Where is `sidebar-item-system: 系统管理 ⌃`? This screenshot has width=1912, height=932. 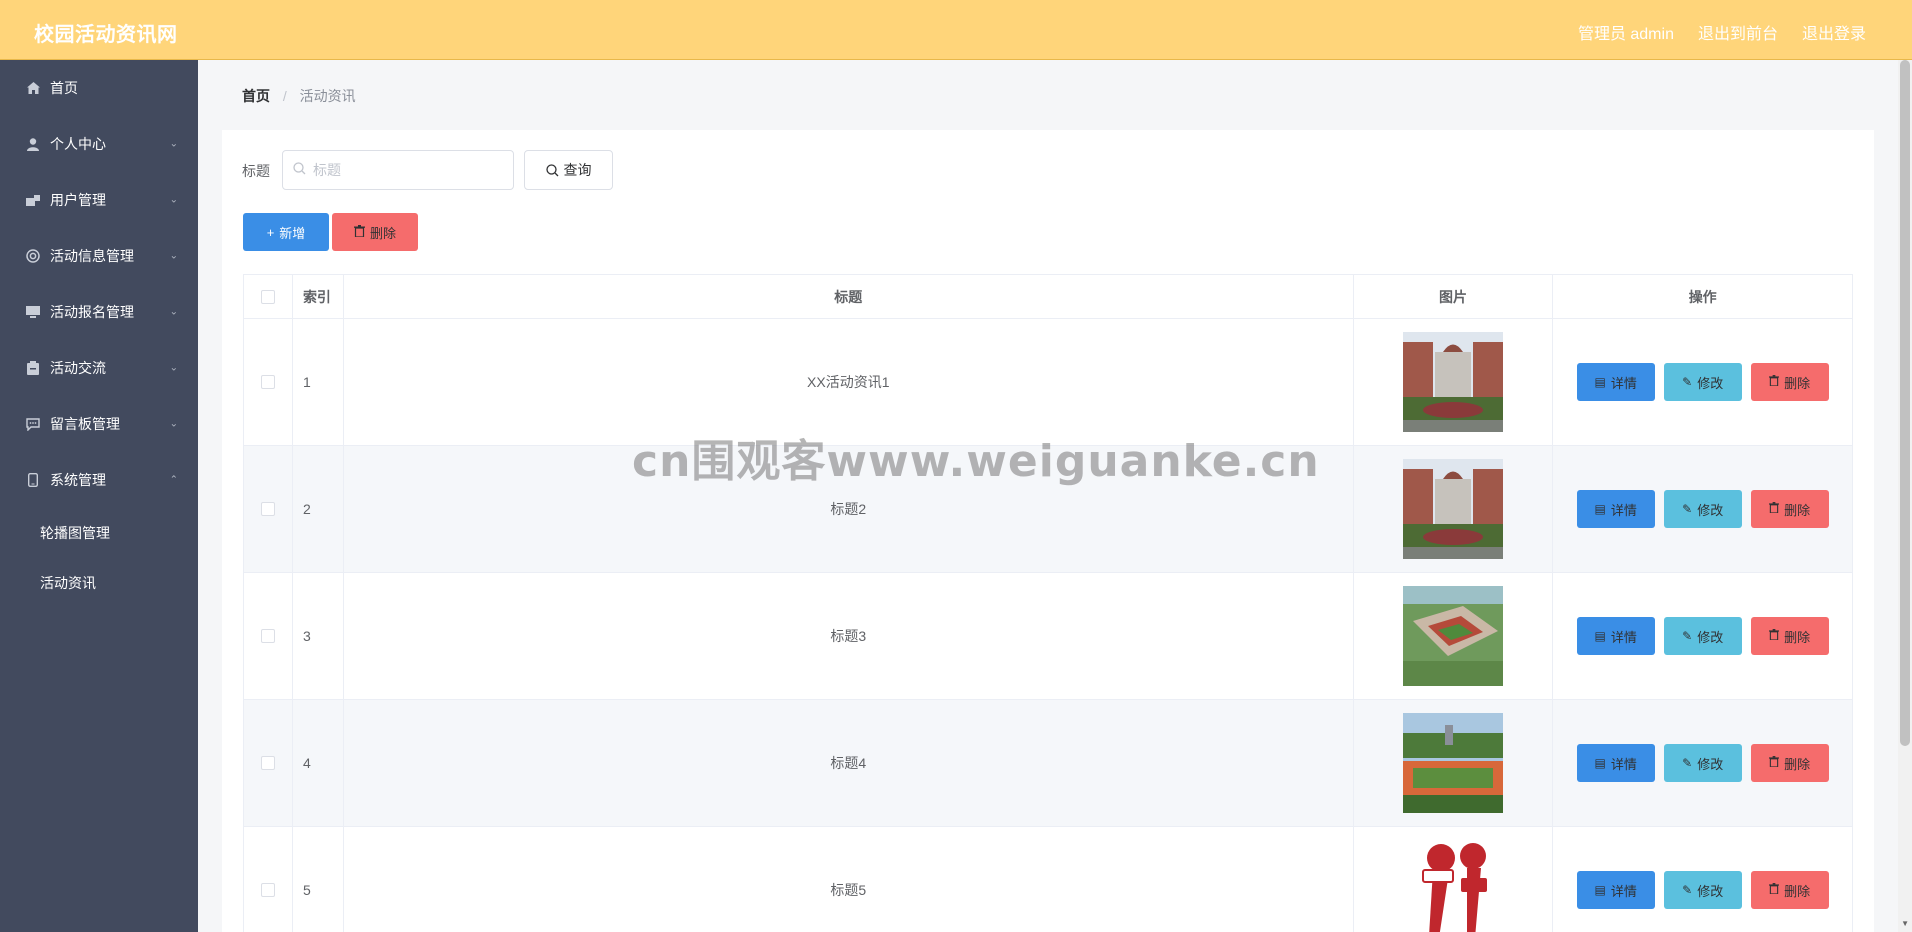
sidebar-item-system: 系统管理 ⌃ is located at coordinates (99, 480).